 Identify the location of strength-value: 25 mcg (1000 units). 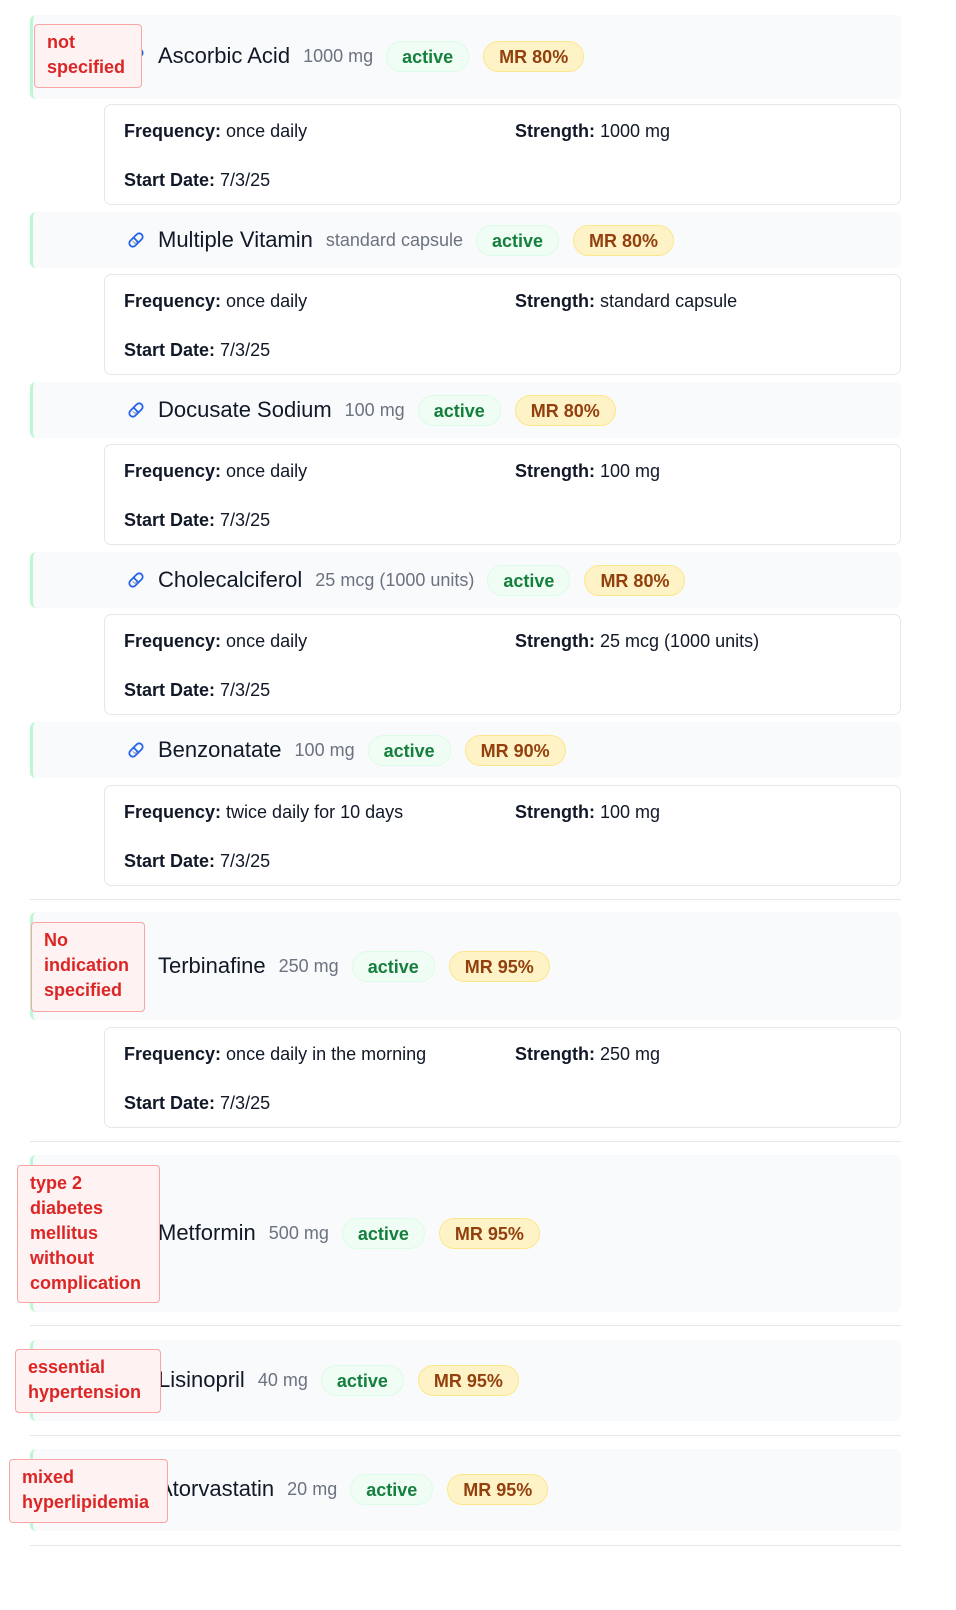
(680, 641).